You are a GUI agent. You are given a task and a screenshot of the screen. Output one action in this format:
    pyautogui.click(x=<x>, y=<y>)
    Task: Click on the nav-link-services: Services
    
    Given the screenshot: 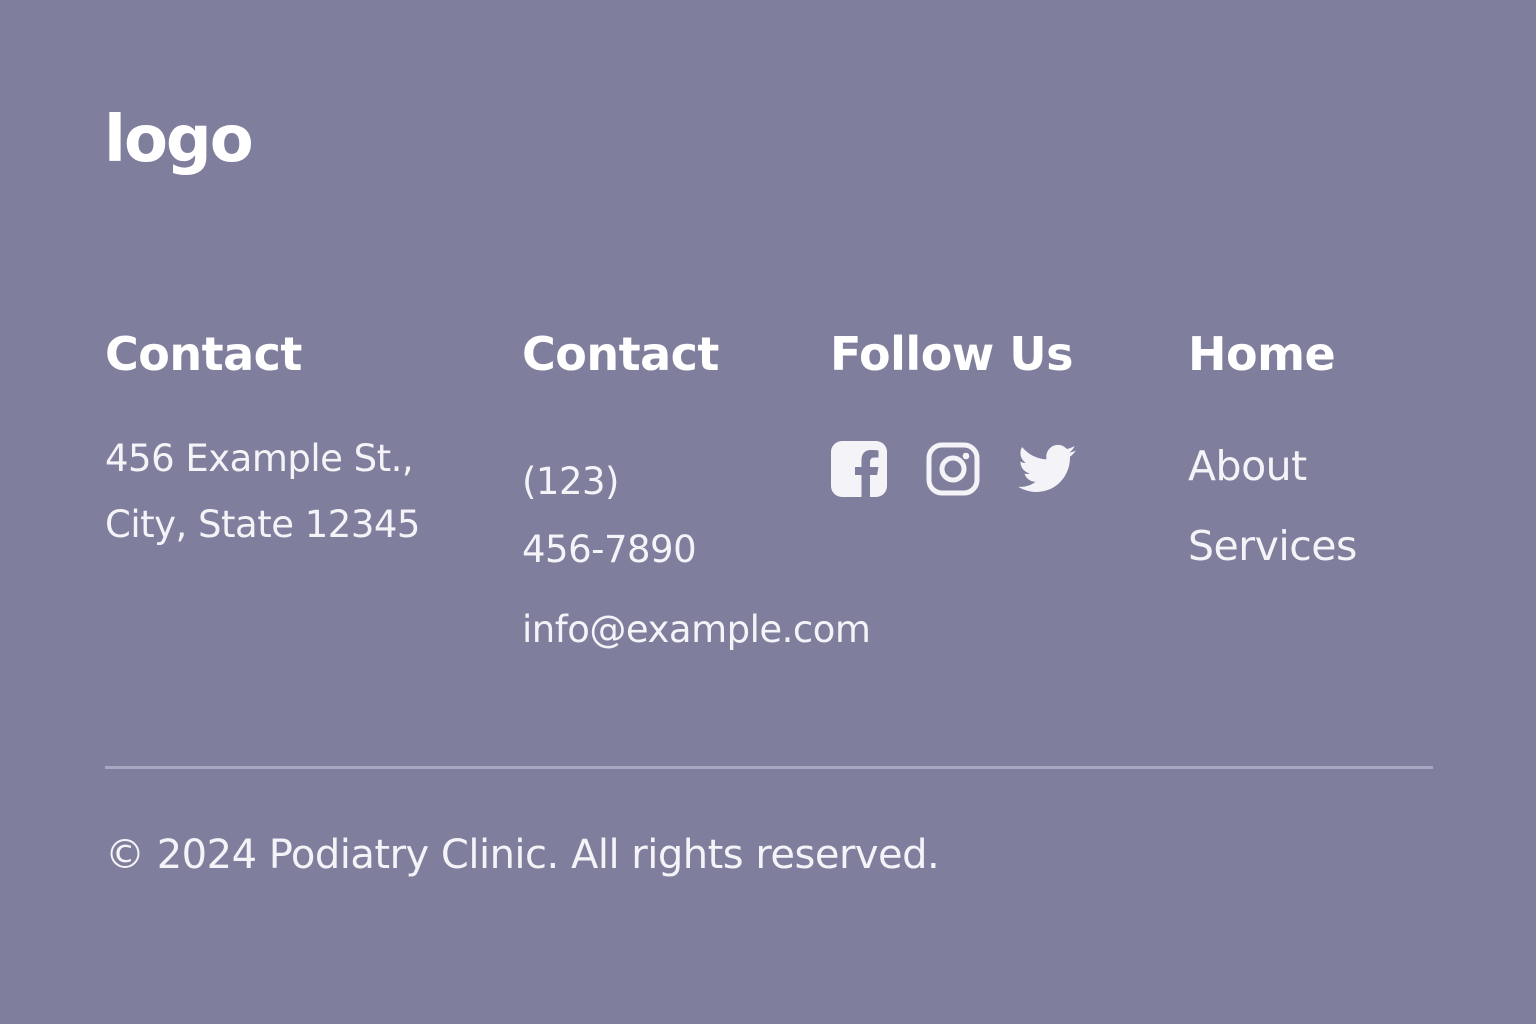 What is the action you would take?
    pyautogui.click(x=1338, y=546)
    